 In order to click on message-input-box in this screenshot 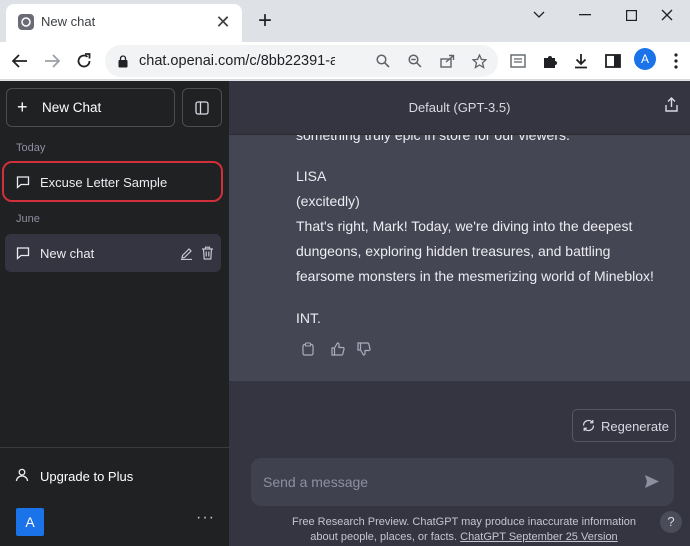, I will do `click(462, 482)`.